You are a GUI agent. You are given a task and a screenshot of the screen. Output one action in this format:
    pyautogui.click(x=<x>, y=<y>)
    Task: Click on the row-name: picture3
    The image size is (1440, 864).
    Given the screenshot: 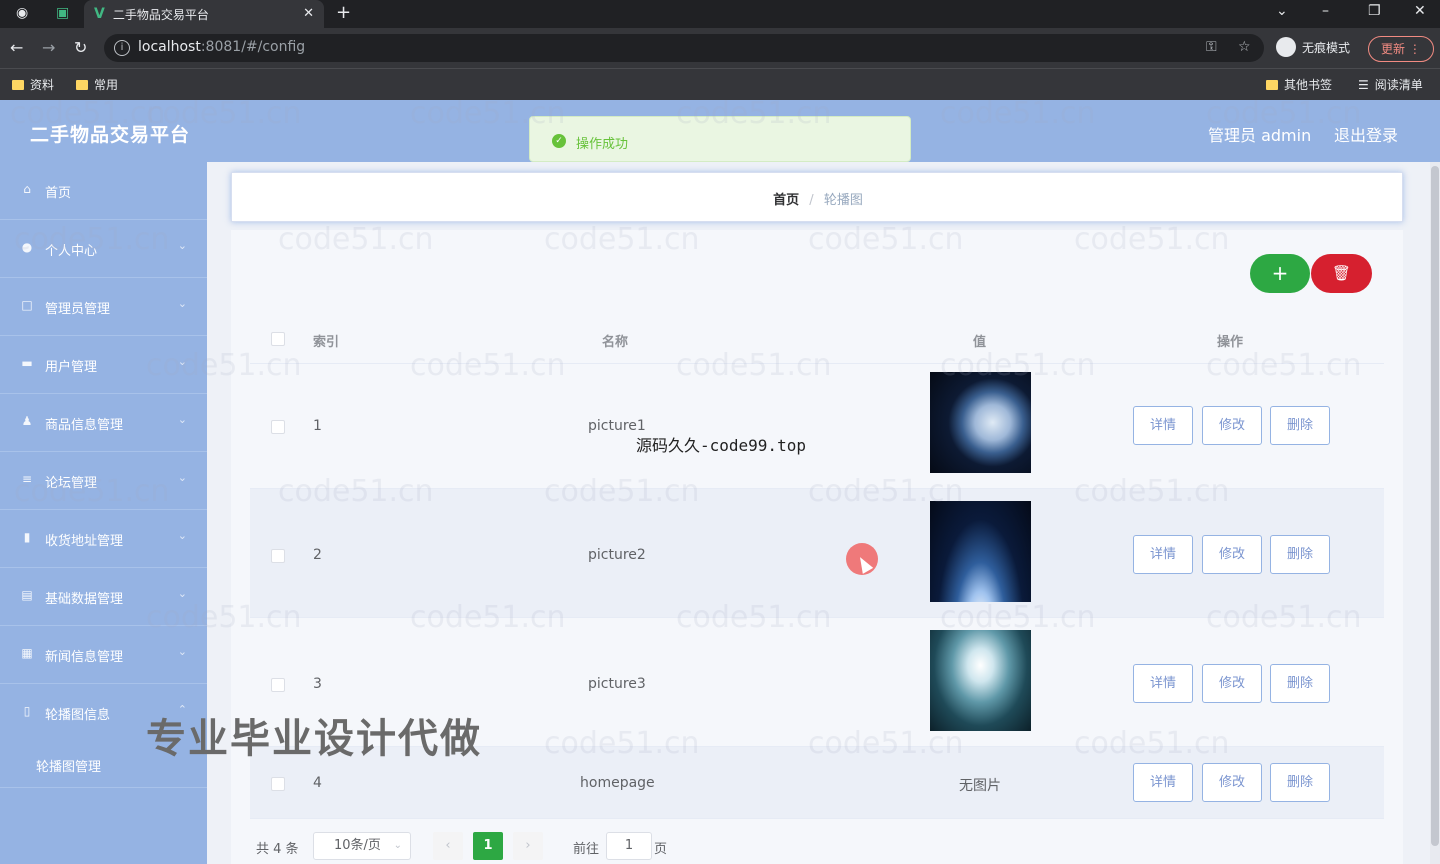 What is the action you would take?
    pyautogui.click(x=617, y=684)
    